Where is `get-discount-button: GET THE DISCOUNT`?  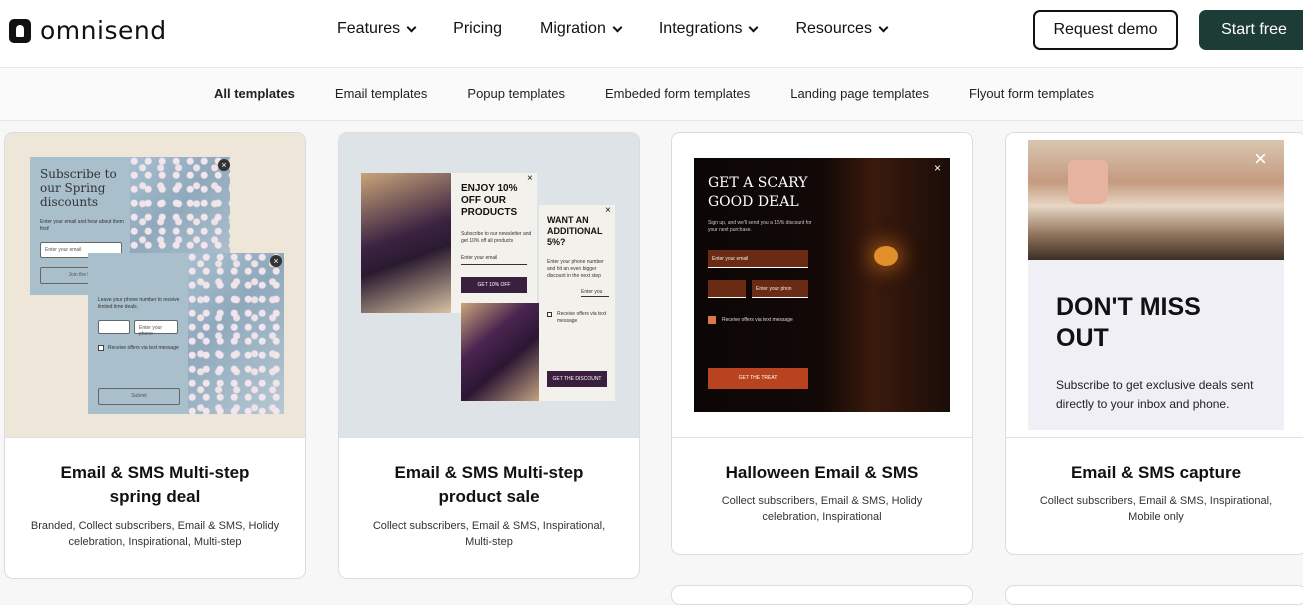 get-discount-button: GET THE DISCOUNT is located at coordinates (577, 379).